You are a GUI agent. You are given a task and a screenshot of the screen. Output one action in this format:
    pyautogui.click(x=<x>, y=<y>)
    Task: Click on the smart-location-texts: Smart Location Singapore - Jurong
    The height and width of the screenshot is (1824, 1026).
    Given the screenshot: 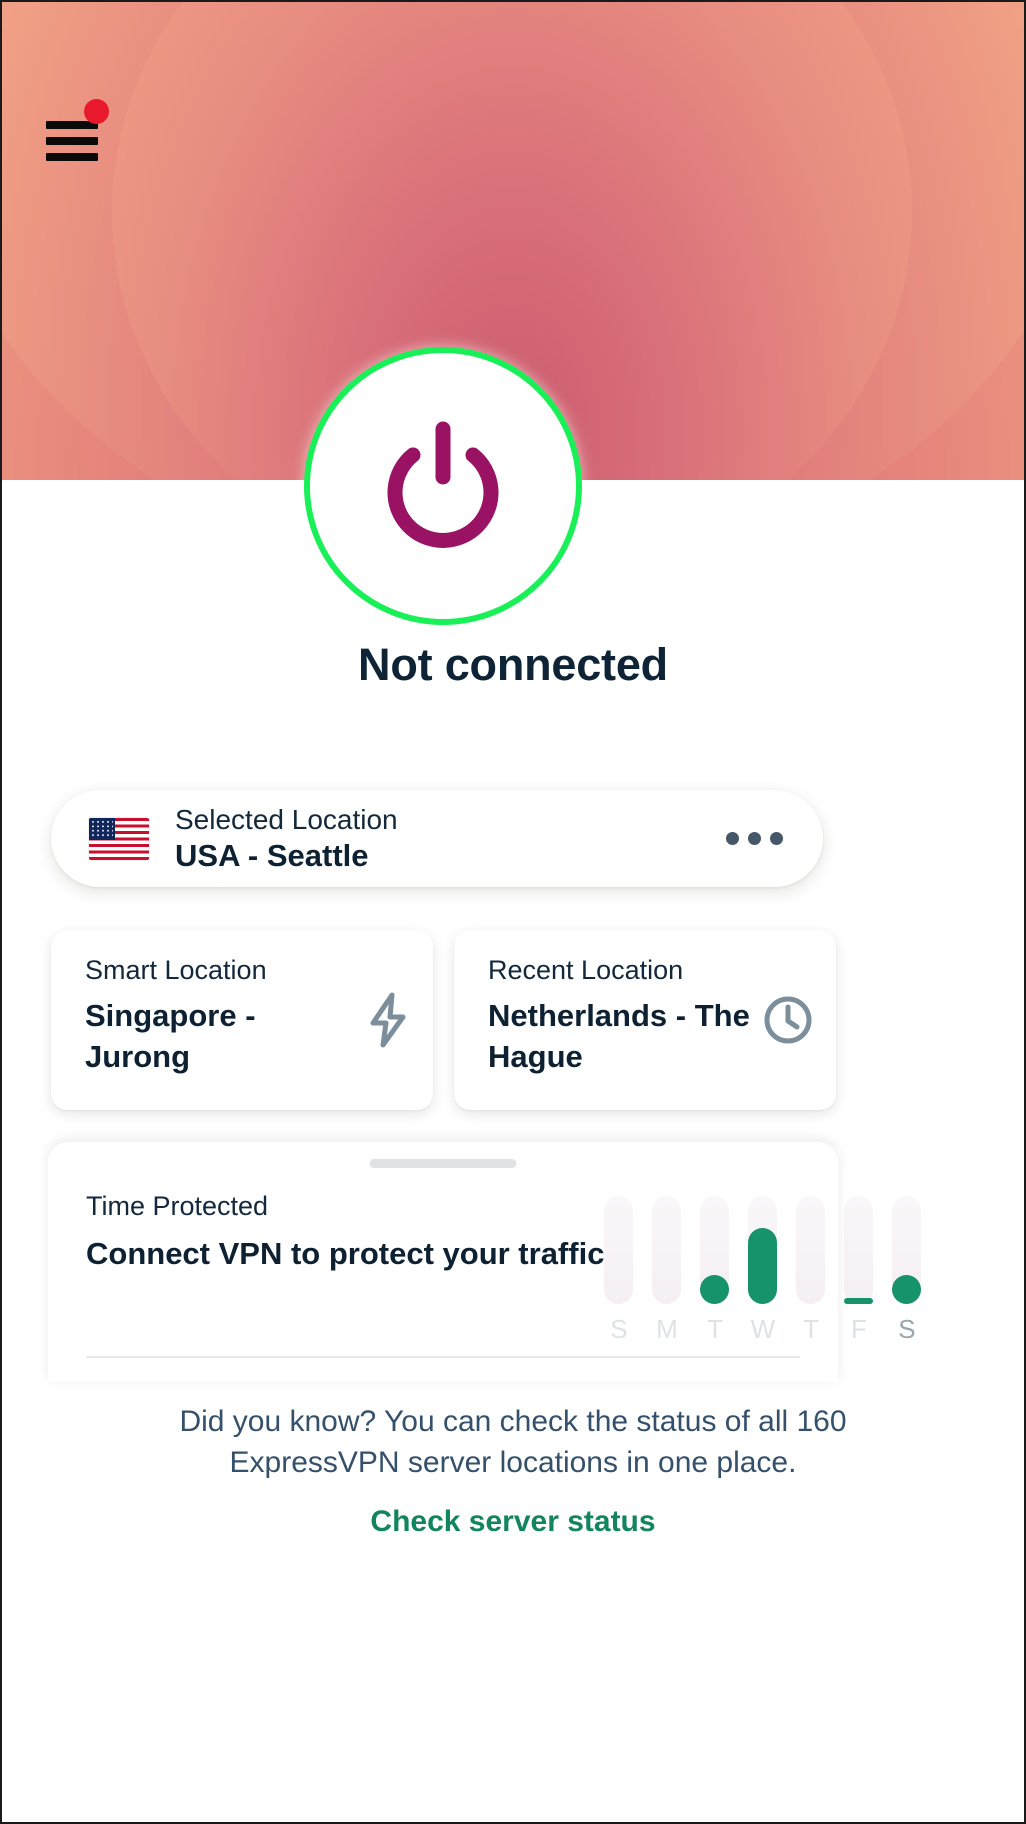 What is the action you would take?
    pyautogui.click(x=222, y=1016)
    